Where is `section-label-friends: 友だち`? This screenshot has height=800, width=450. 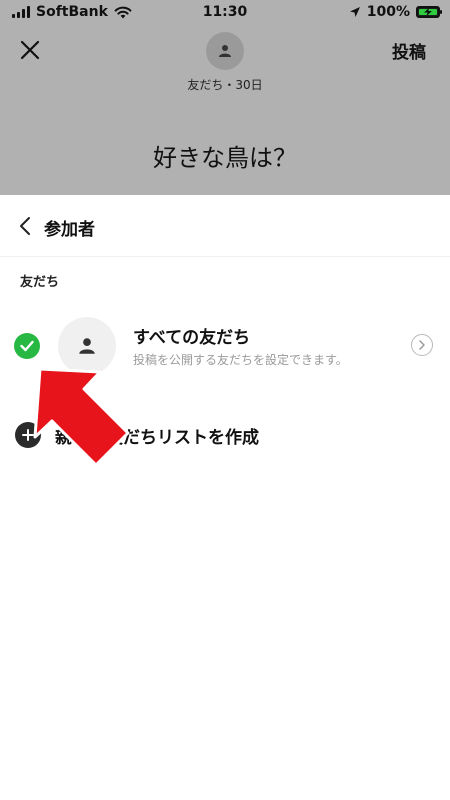
section-label-friends: 友だち is located at coordinates (40, 282).